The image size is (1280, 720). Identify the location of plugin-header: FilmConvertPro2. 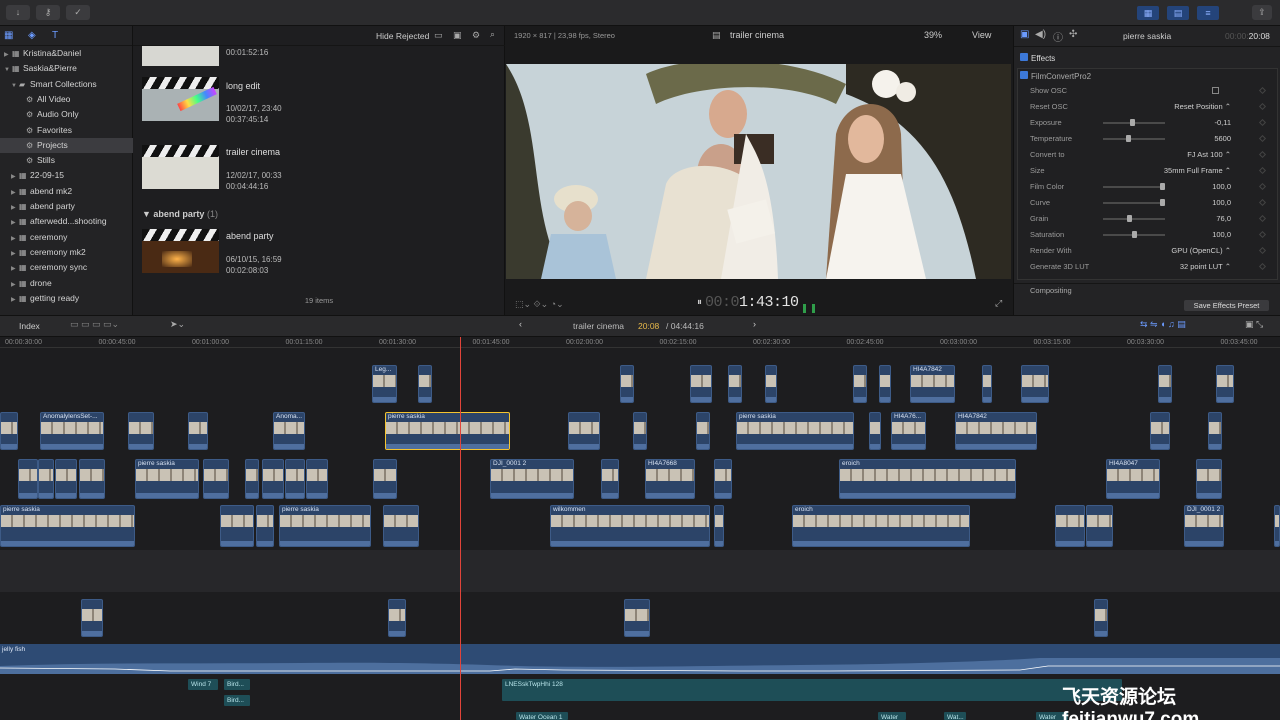
(1055, 76).